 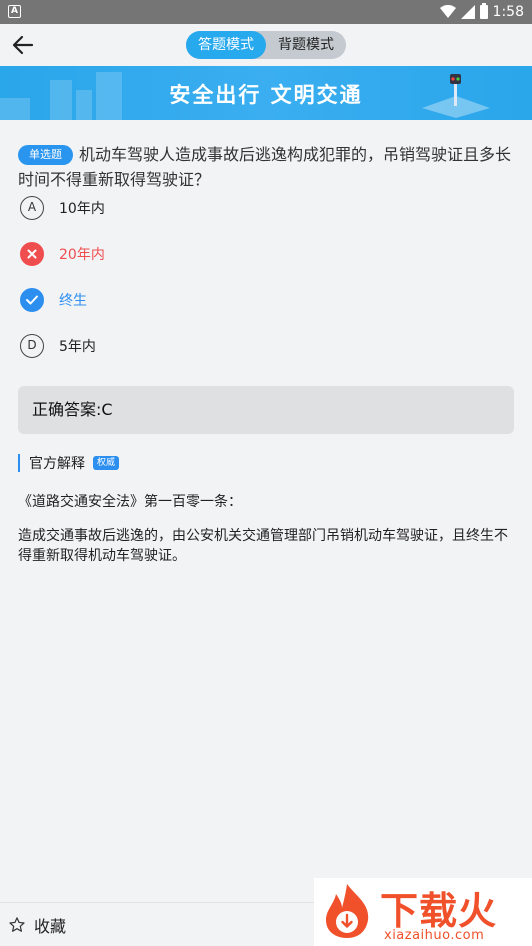 I want to click on top-bar: 答题模式 背题模式, so click(x=266, y=45).